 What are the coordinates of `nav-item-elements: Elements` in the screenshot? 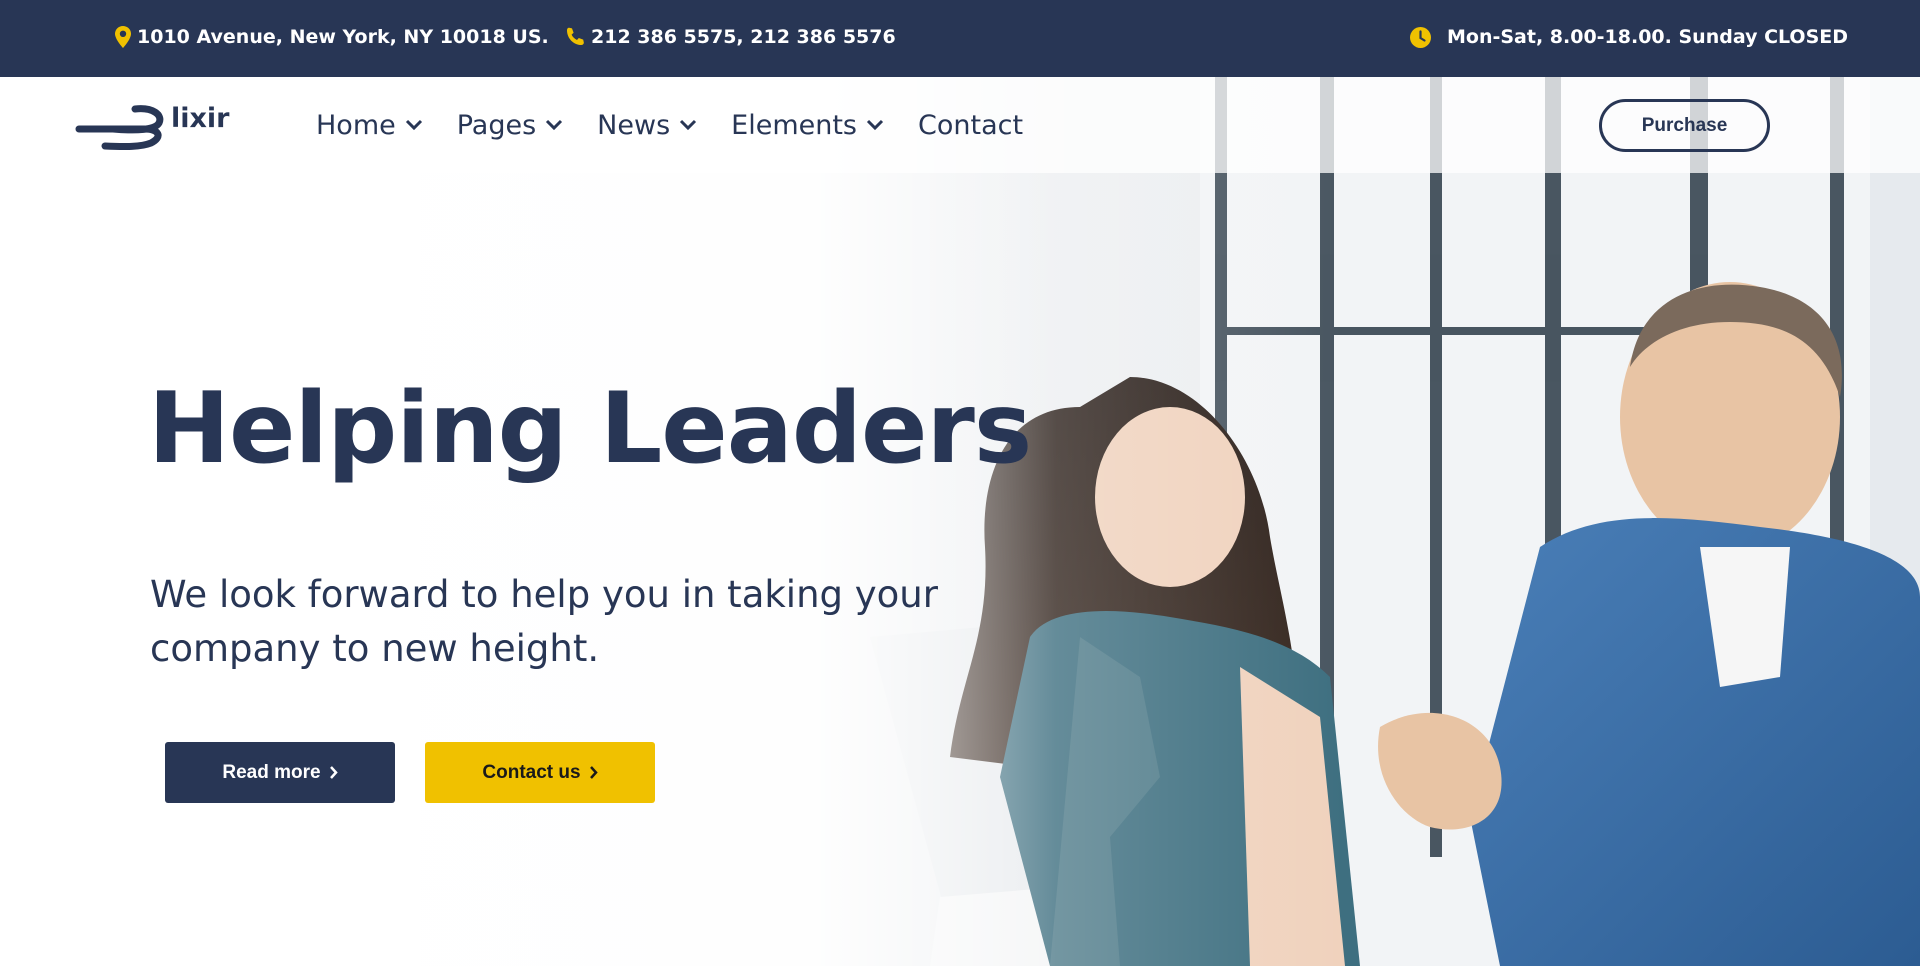 It's located at (807, 125).